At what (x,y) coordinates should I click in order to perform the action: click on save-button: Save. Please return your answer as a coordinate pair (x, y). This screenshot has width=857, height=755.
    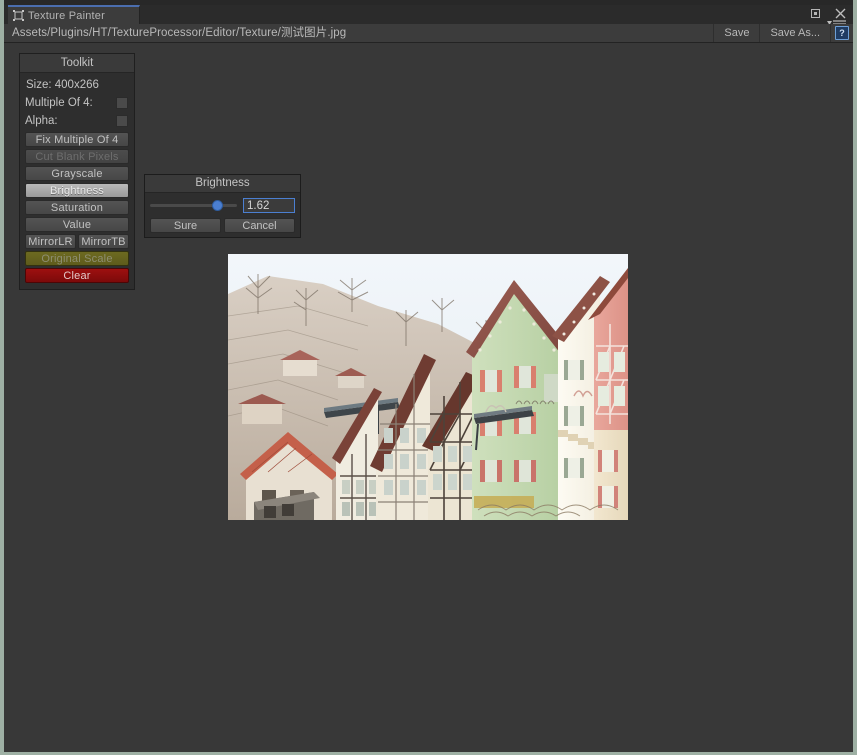
    Looking at the image, I should click on (736, 33).